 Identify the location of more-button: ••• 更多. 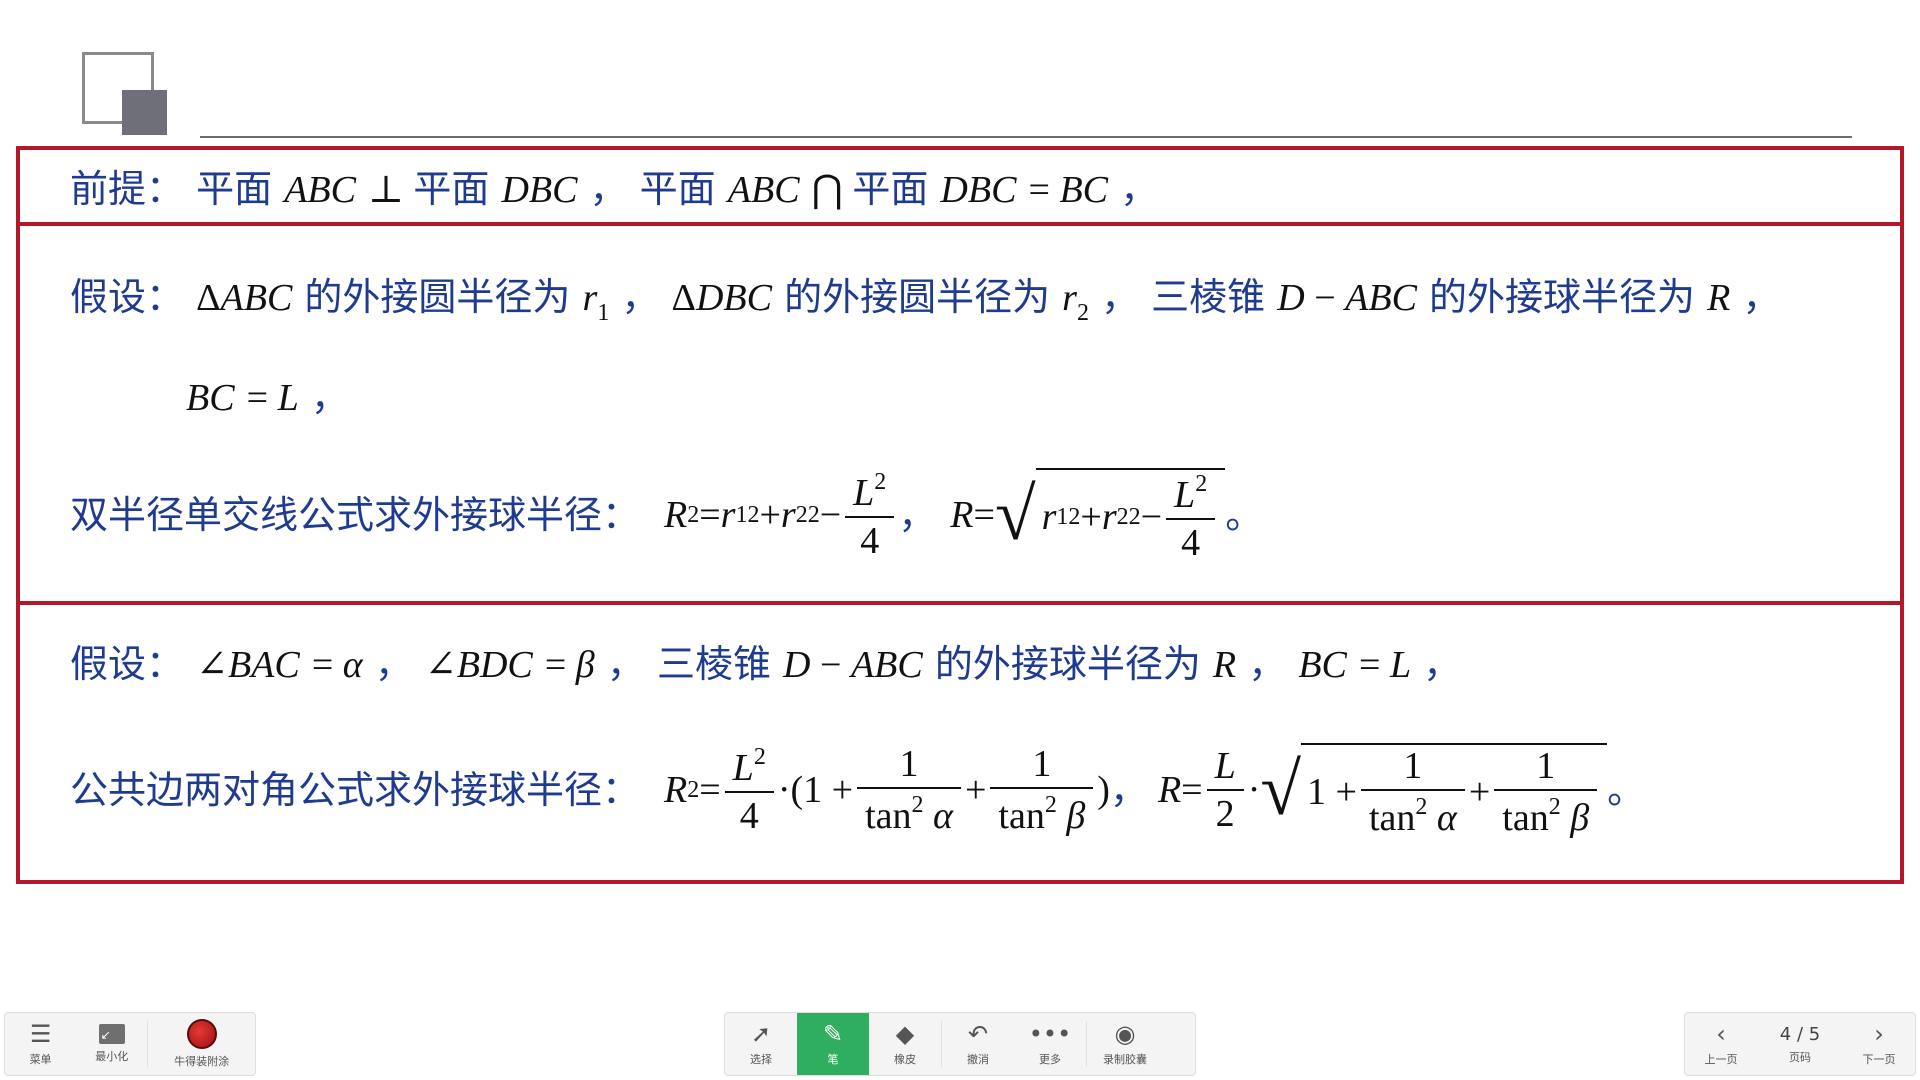
(1050, 1044).